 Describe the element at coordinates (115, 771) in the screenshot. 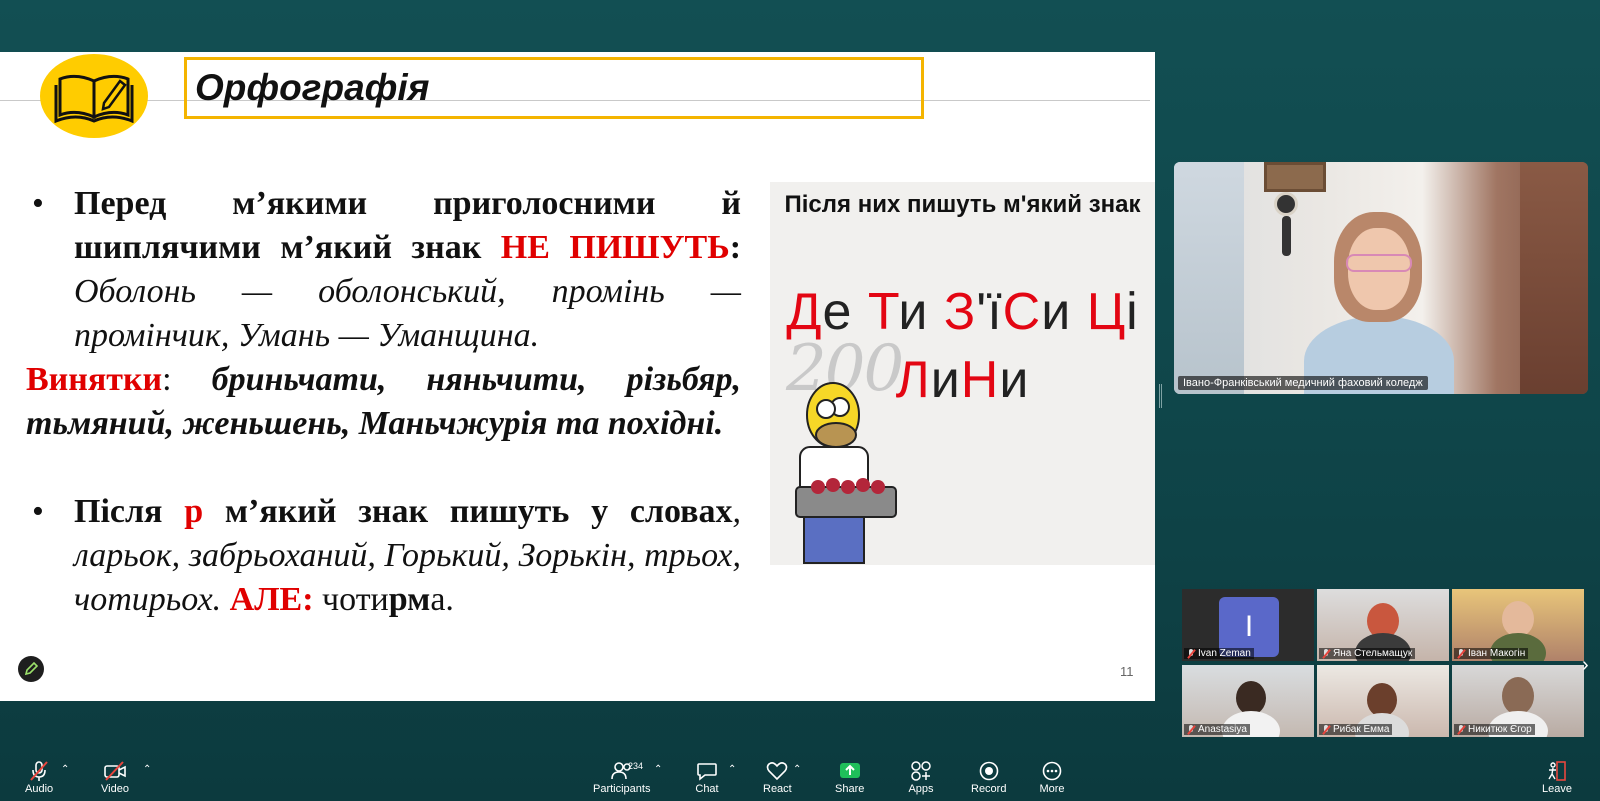

I see `camera-off-icon` at that location.